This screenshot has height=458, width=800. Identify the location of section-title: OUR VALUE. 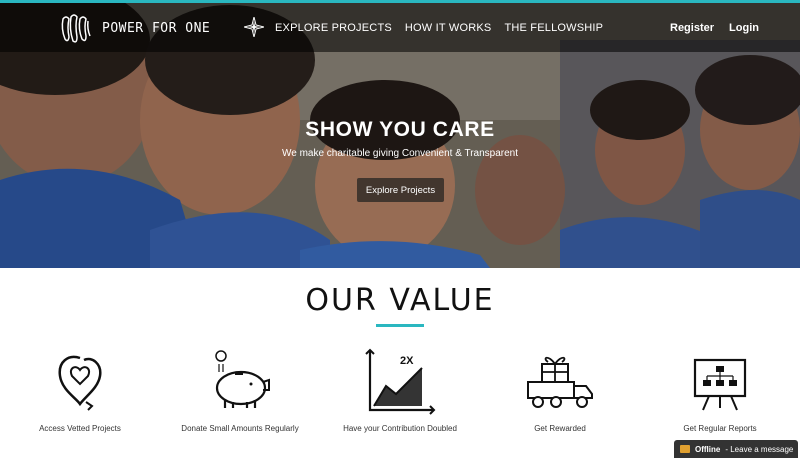
(400, 300).